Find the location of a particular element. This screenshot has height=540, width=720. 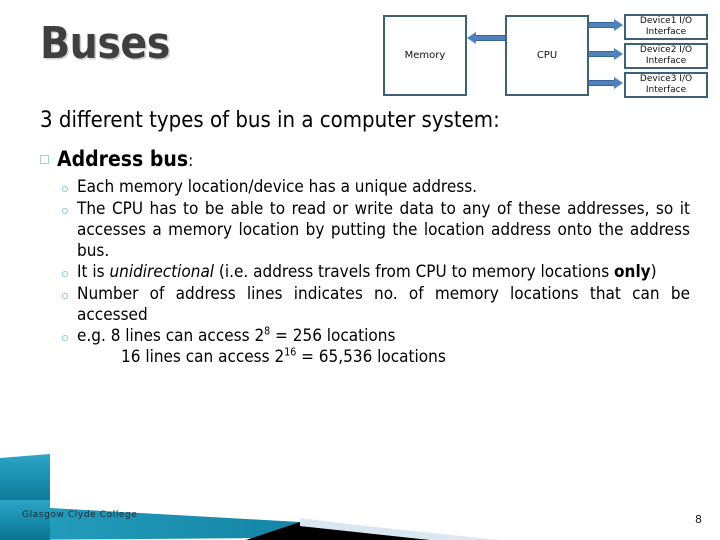

cpu-to-device1-arrow-shaft is located at coordinates (602, 25).